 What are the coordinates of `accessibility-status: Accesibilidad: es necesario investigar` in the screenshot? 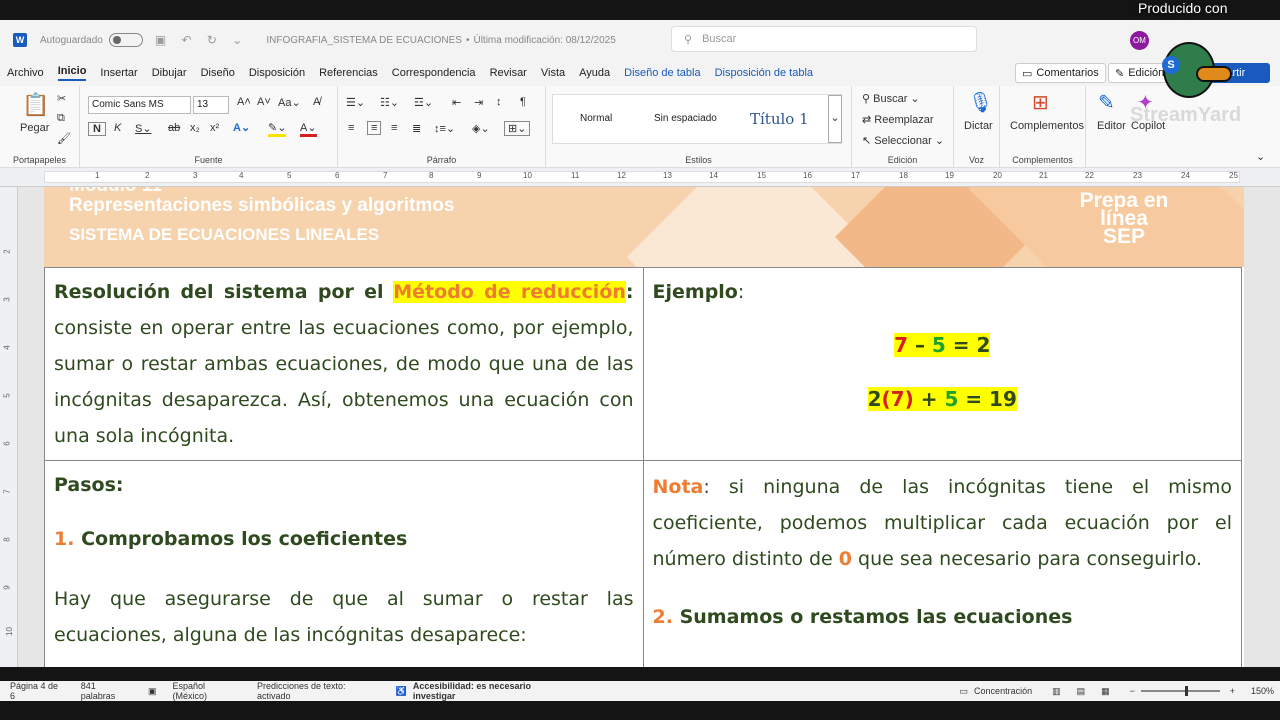 It's located at (493, 691).